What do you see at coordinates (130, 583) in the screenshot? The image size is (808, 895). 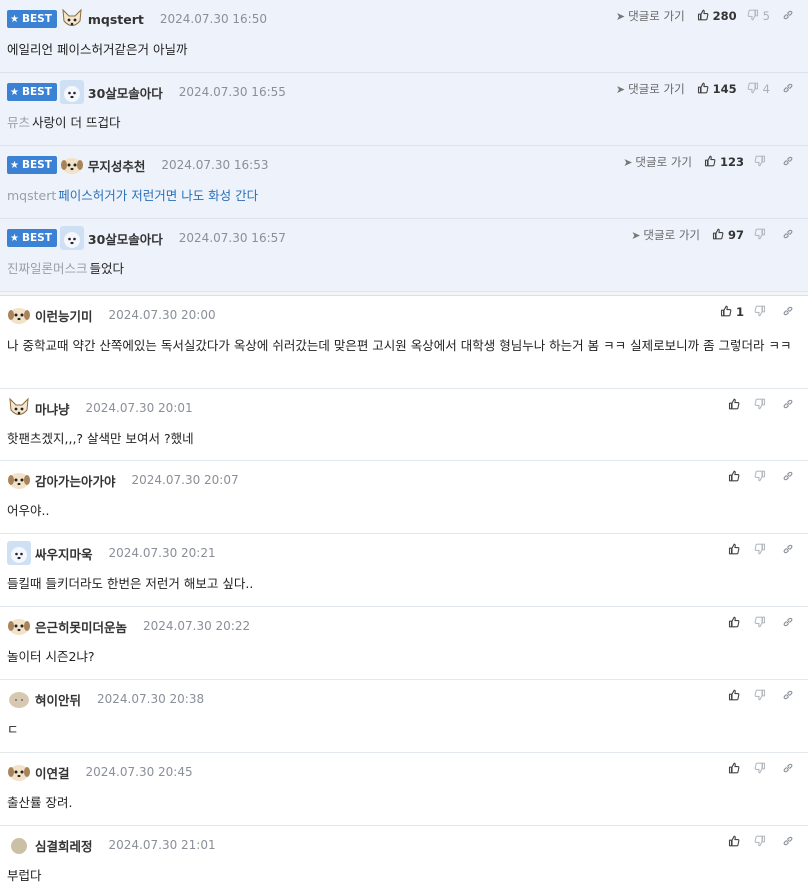 I see `comment-text: 들킬때 들키더라도 한번은 저런거 해보고 싶다..` at bounding box center [130, 583].